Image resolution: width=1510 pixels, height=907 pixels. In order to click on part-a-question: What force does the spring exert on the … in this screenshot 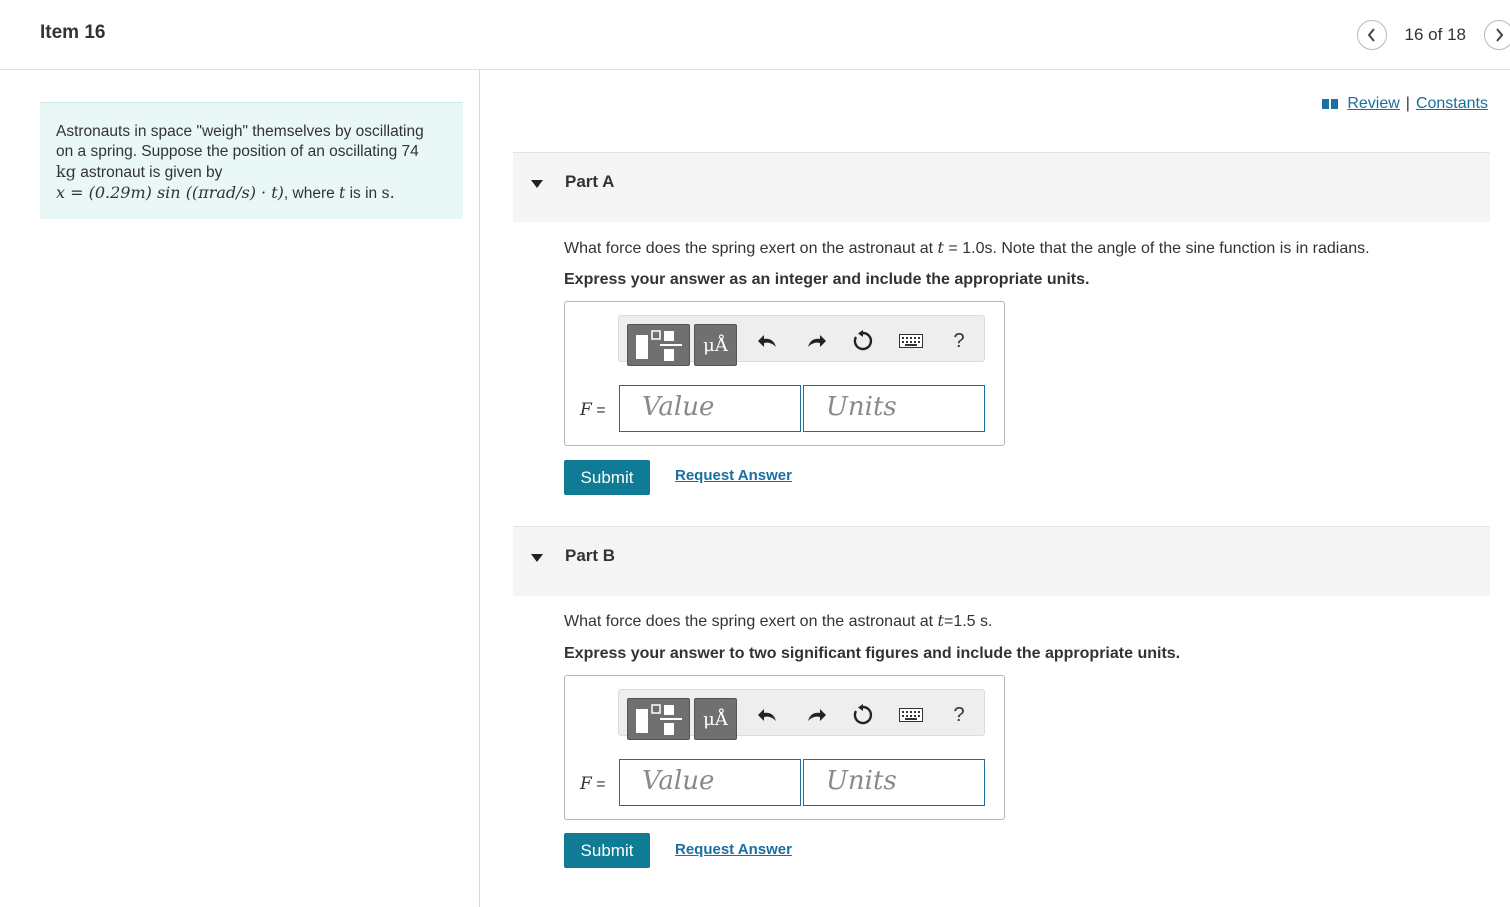, I will do `click(967, 247)`.